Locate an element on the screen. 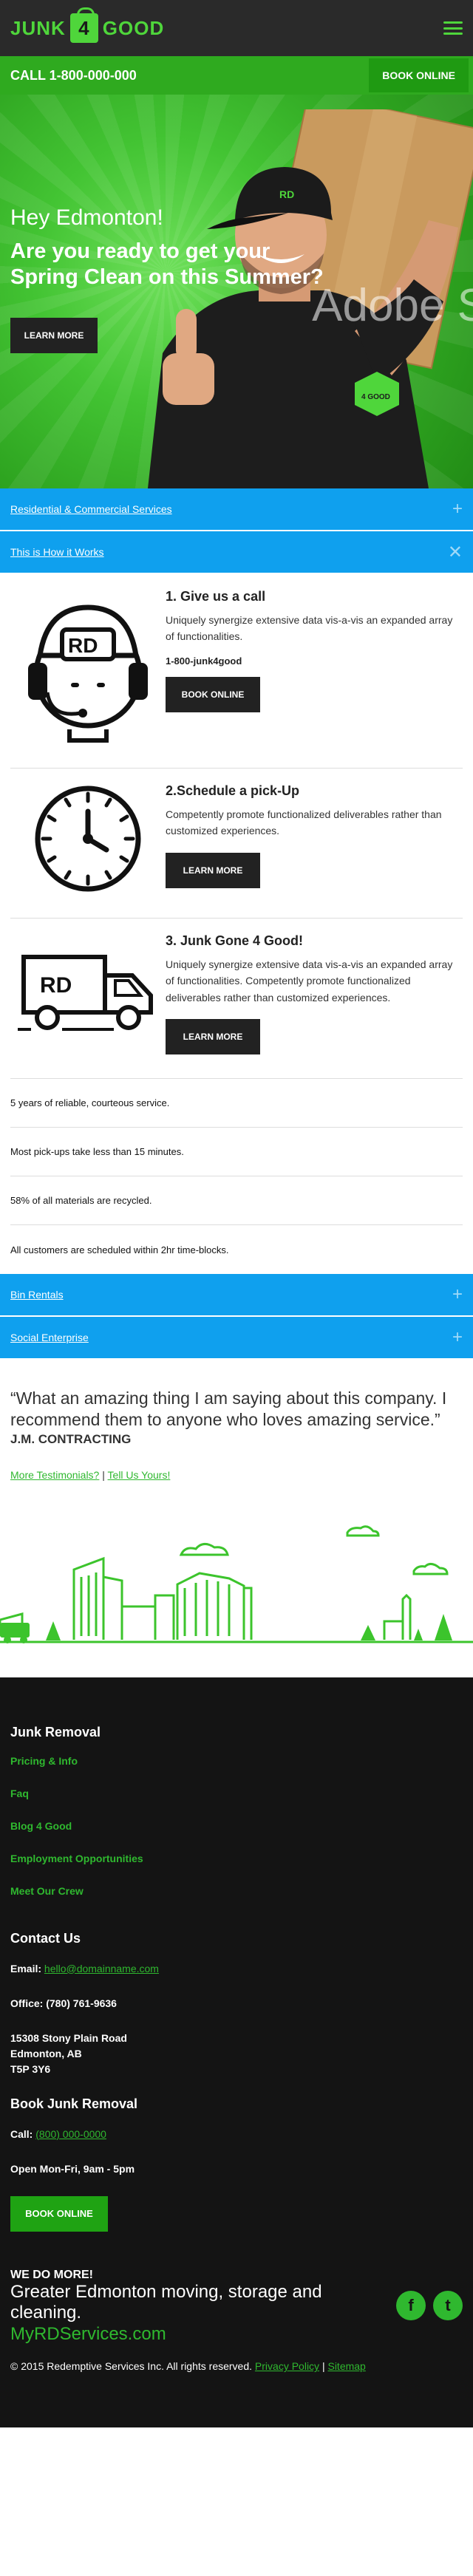 The height and width of the screenshot is (2576, 473). footer-heading-book: Book Junk Removal is located at coordinates (74, 2103).